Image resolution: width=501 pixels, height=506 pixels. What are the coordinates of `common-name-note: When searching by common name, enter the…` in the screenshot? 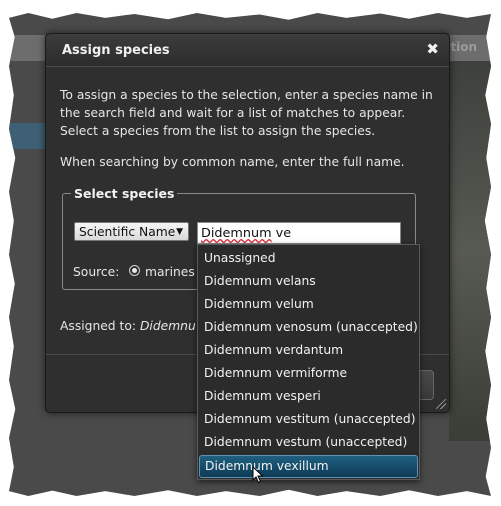 It's located at (232, 162).